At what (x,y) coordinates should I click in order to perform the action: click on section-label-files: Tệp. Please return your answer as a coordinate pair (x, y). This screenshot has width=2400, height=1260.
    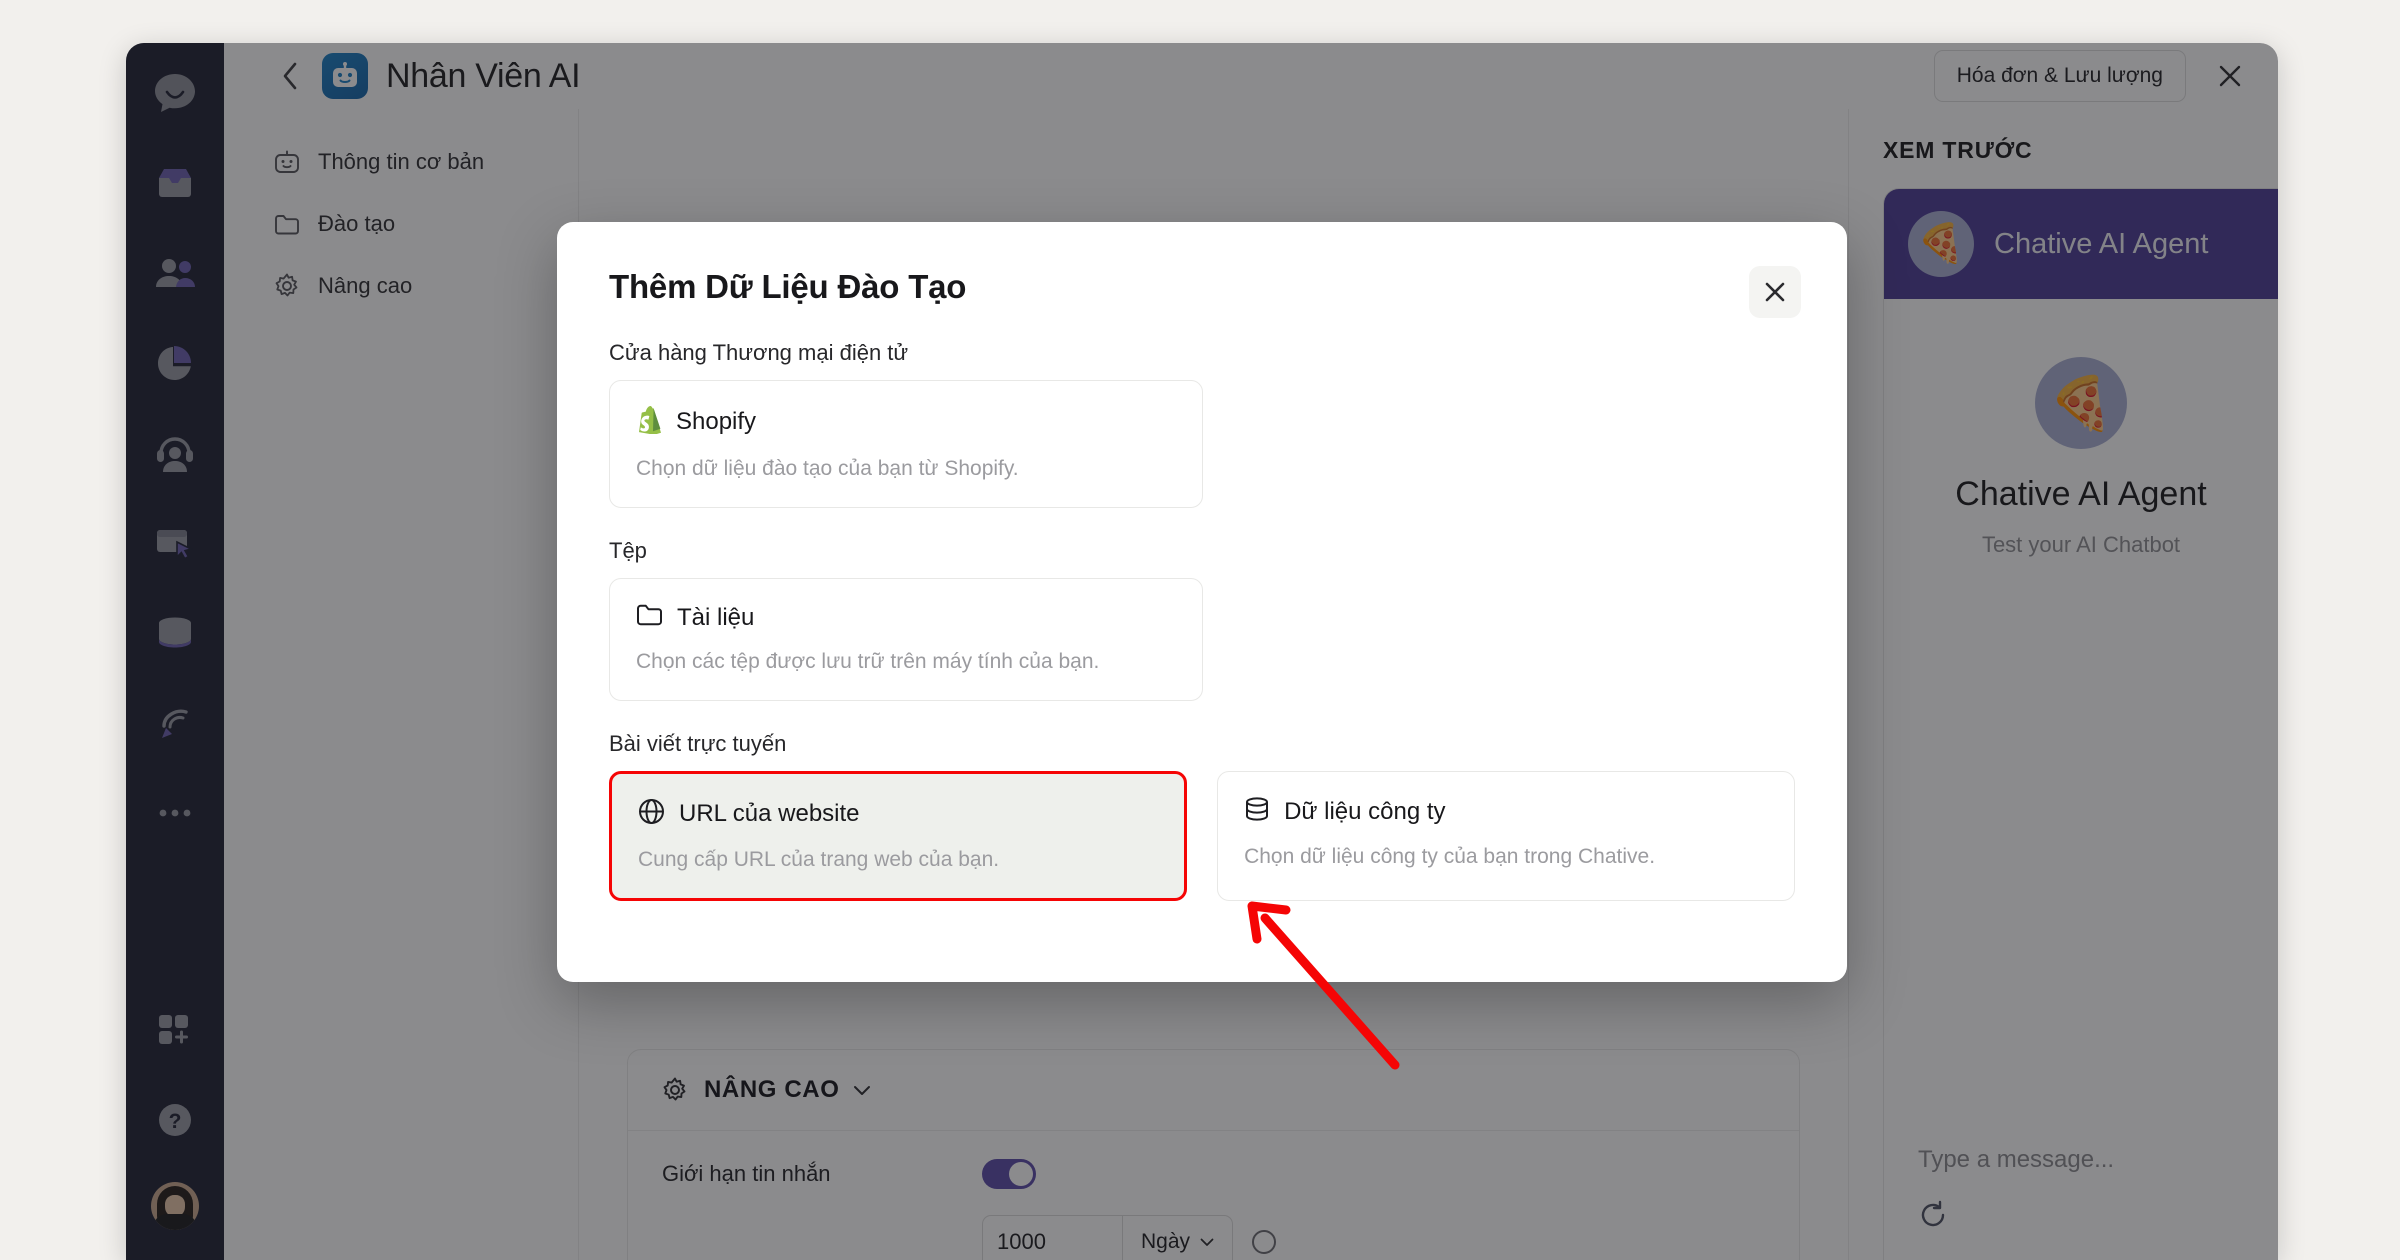
    Looking at the image, I should click on (628, 550).